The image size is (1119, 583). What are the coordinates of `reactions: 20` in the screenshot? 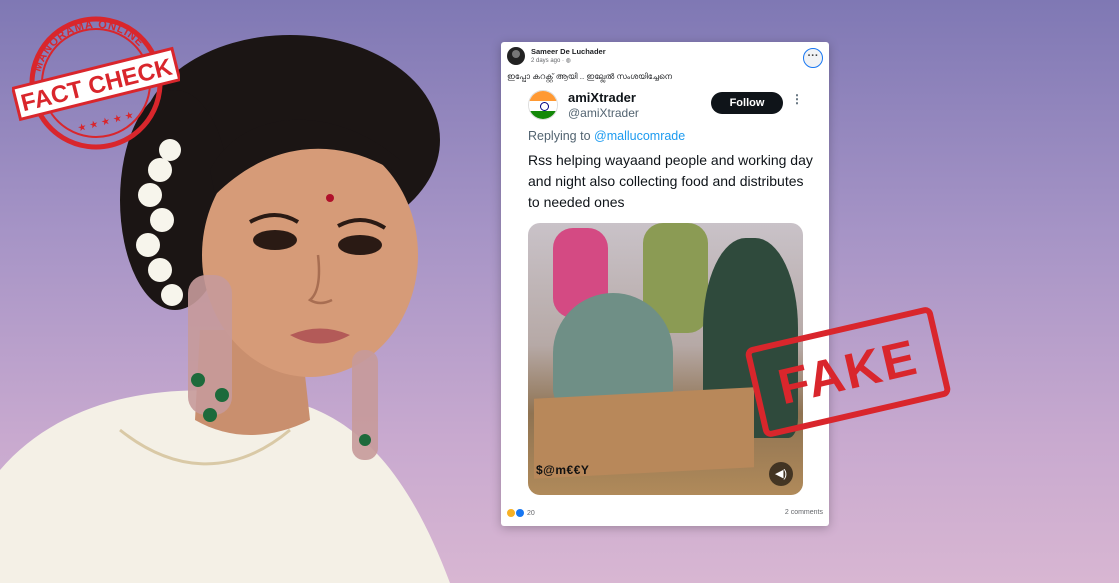 It's located at (521, 513).